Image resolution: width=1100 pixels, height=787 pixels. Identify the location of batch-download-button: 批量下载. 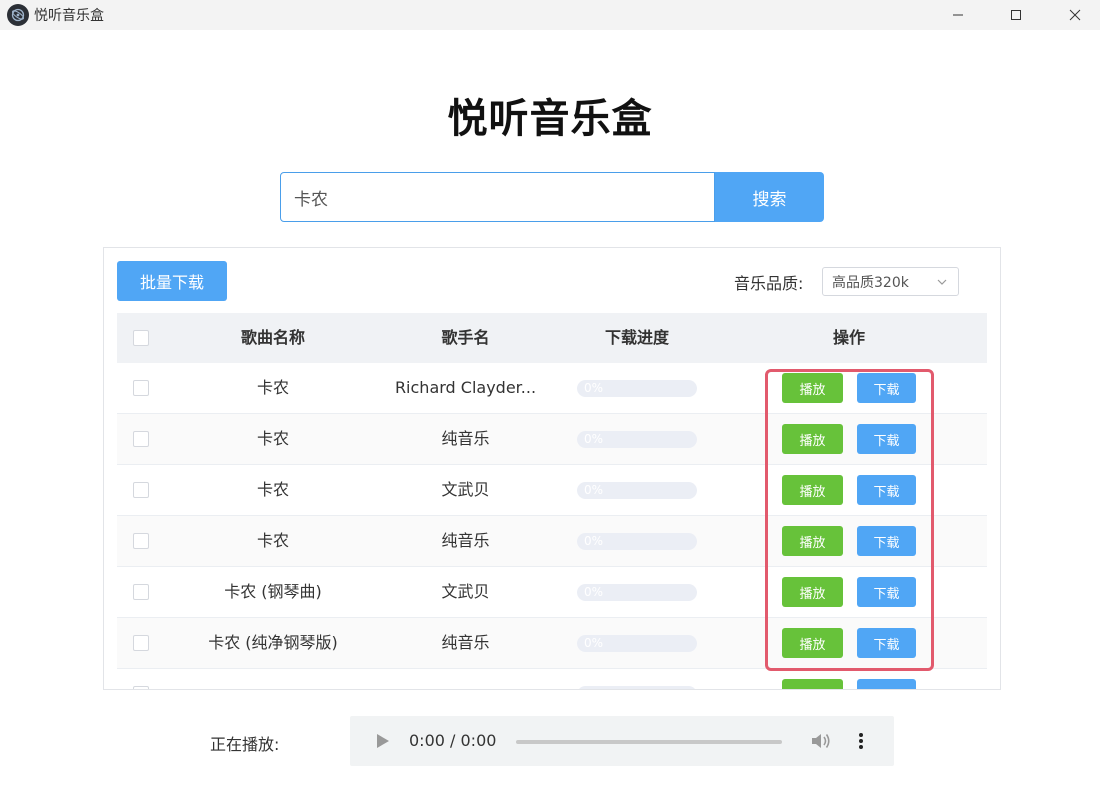
(172, 281).